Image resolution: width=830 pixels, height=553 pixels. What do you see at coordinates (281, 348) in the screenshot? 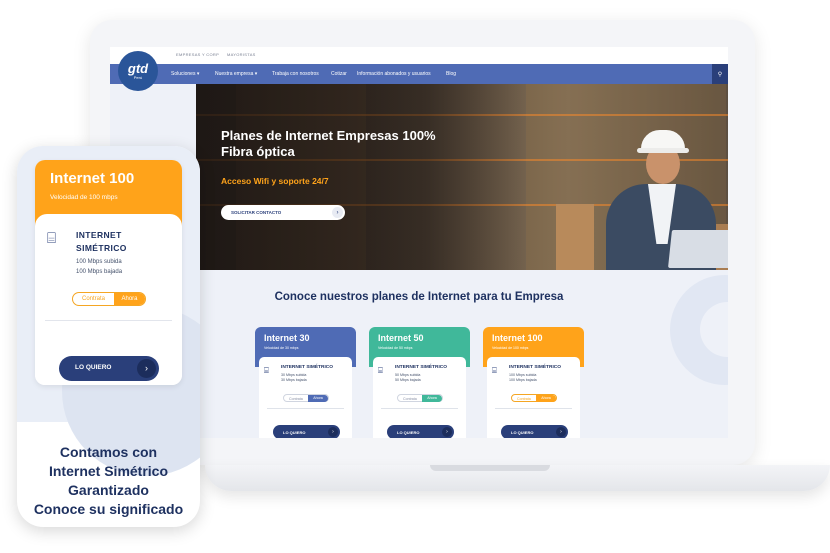
I see `plan-speed: Velocidad de 30 mbps` at bounding box center [281, 348].